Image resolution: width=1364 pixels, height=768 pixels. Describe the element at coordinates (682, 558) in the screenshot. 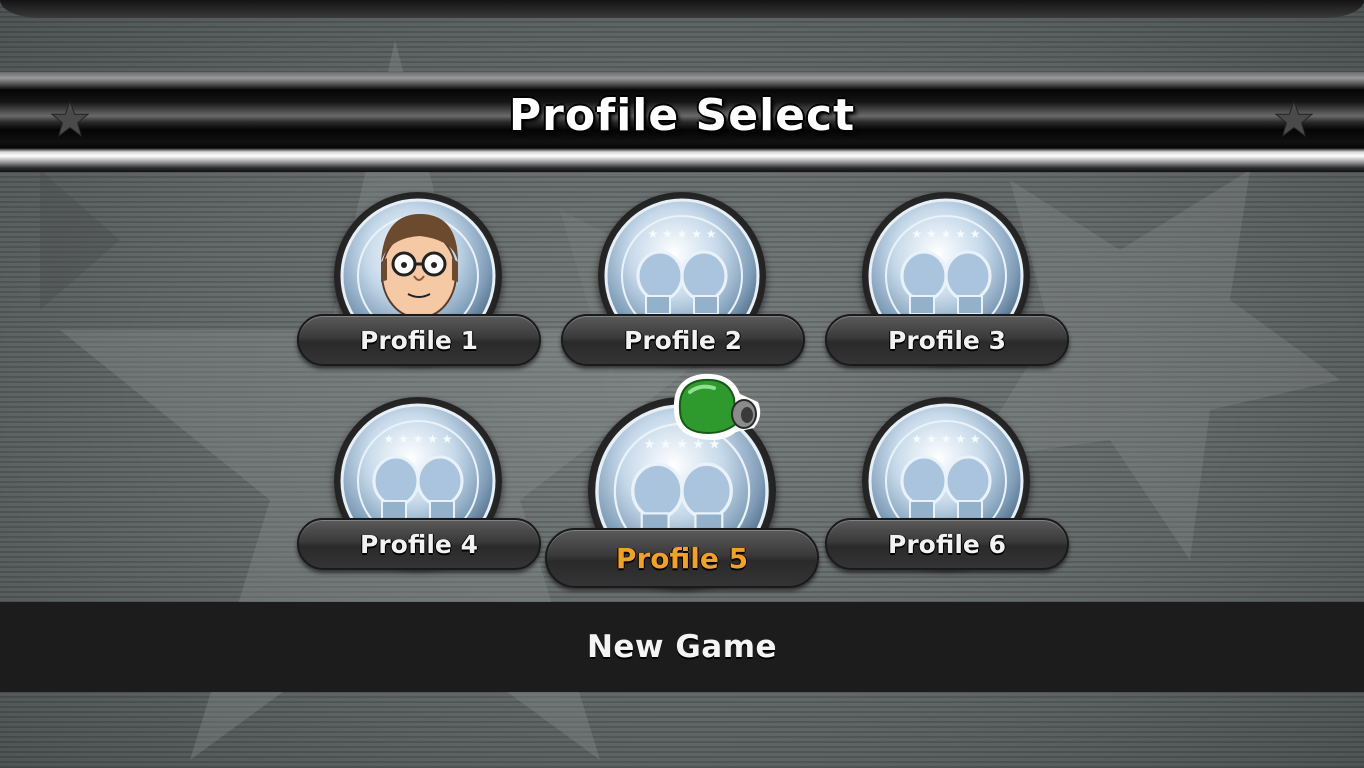

I see `profile-label-selected: Profile 5` at that location.